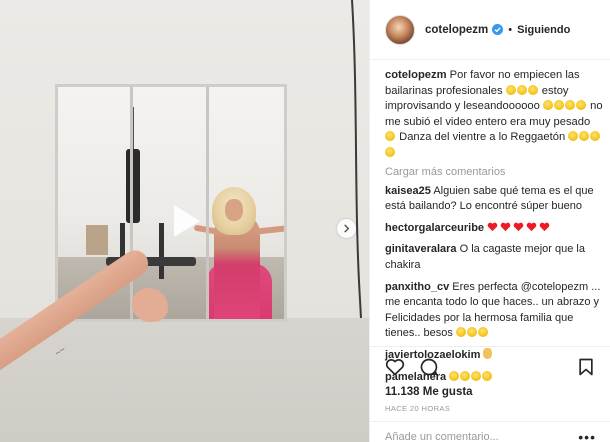 This screenshot has width=610, height=442. What do you see at coordinates (421, 249) in the screenshot?
I see `comment-username: ginitaveralara` at bounding box center [421, 249].